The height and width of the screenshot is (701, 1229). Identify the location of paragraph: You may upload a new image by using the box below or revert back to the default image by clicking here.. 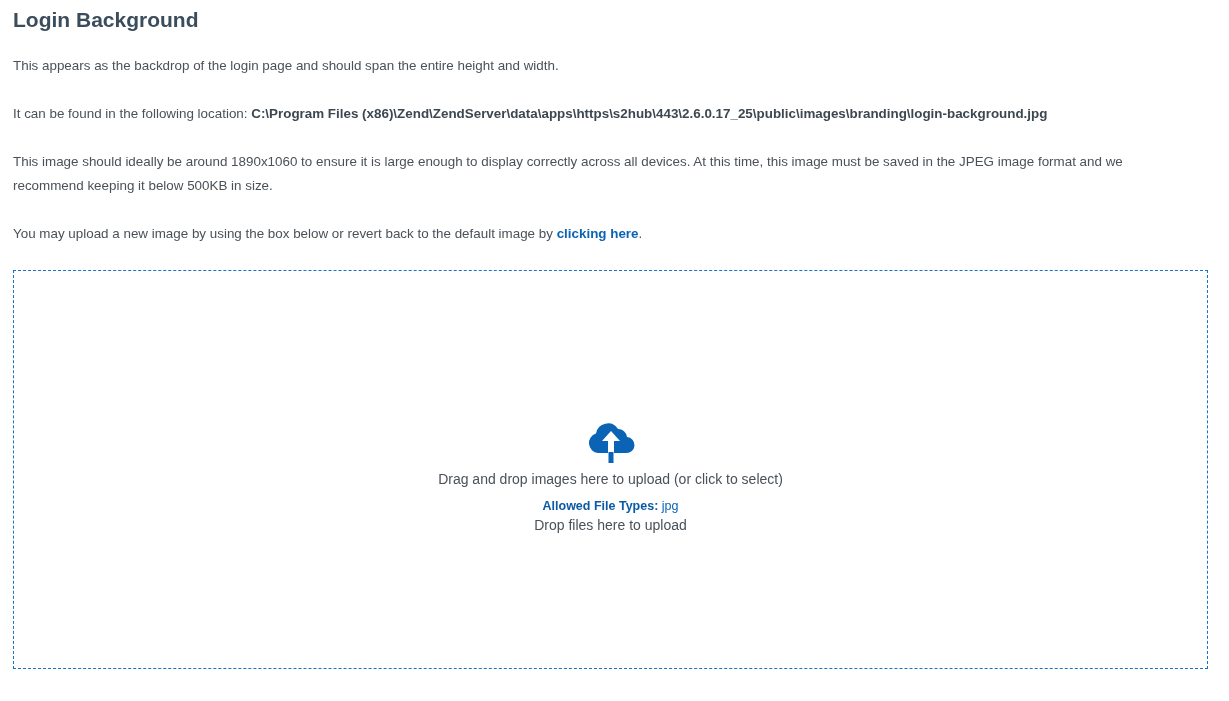
(328, 234).